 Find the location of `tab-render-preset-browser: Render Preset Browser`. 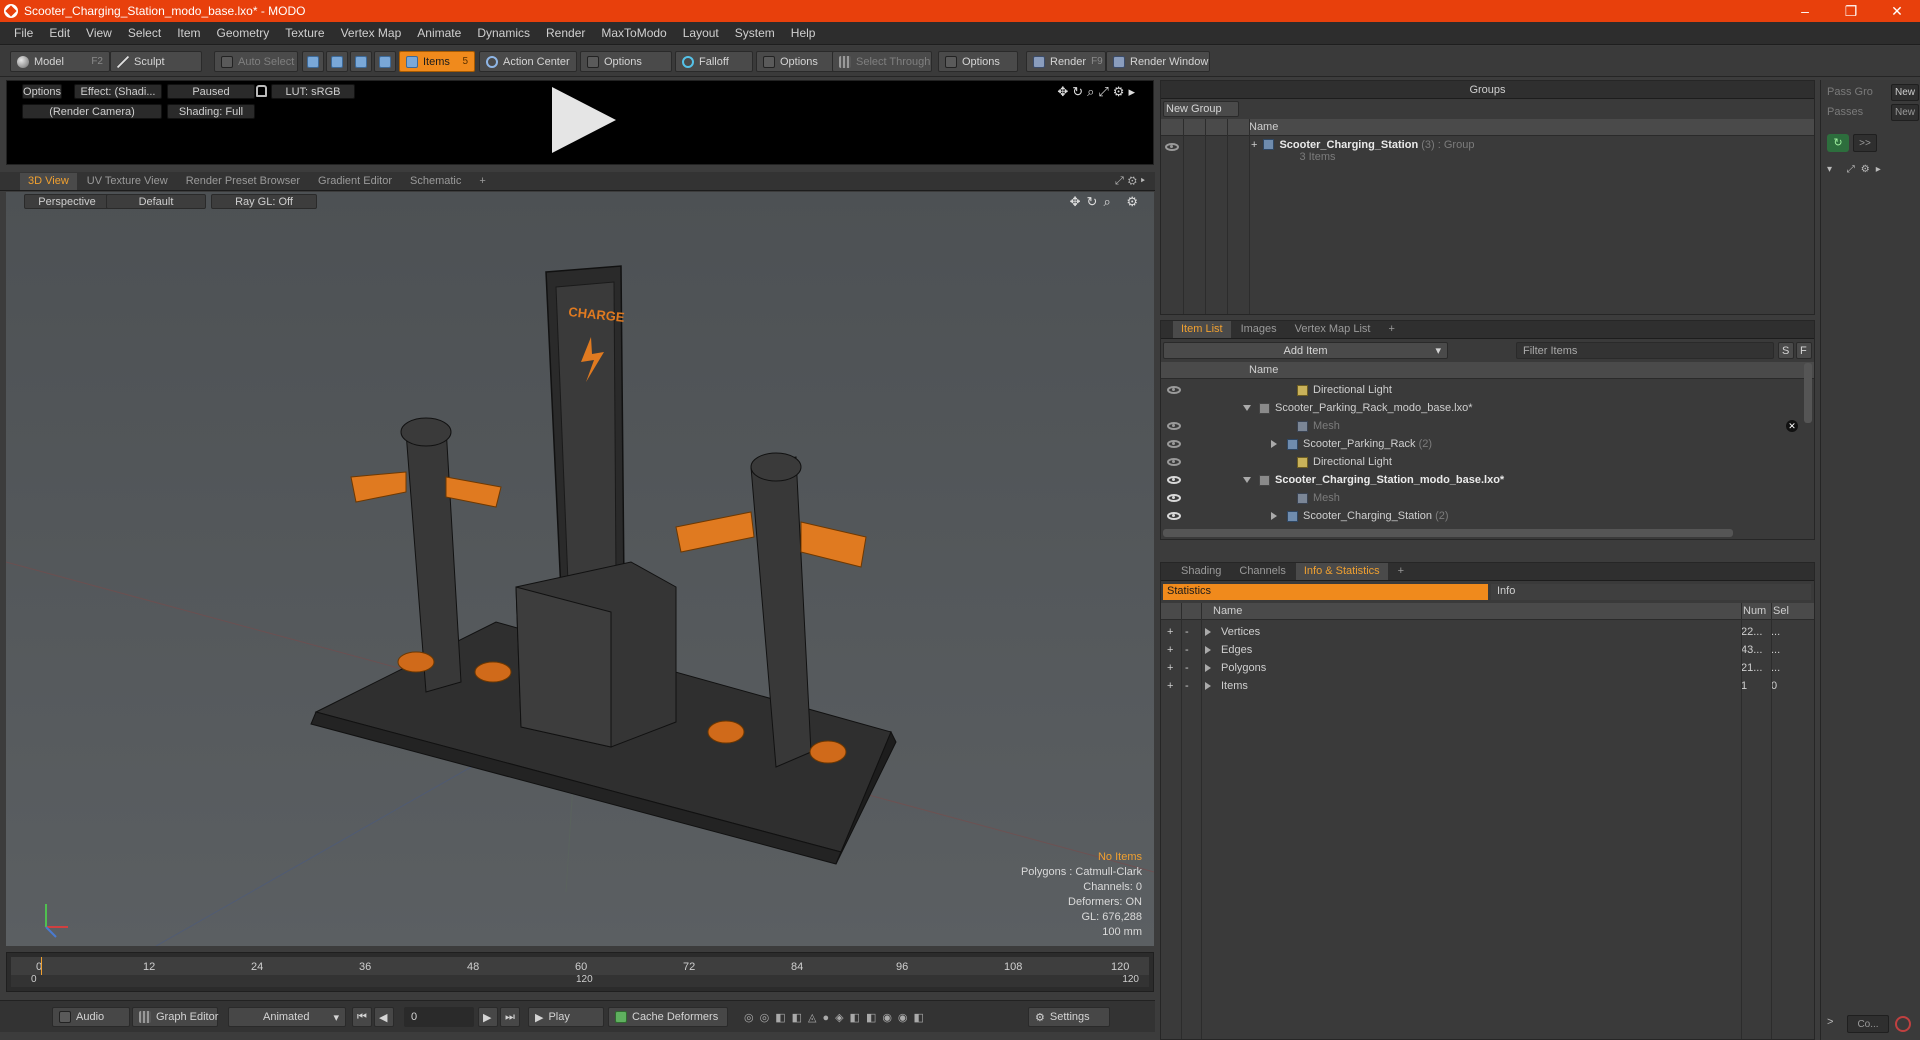

tab-render-preset-browser: Render Preset Browser is located at coordinates (243, 181).